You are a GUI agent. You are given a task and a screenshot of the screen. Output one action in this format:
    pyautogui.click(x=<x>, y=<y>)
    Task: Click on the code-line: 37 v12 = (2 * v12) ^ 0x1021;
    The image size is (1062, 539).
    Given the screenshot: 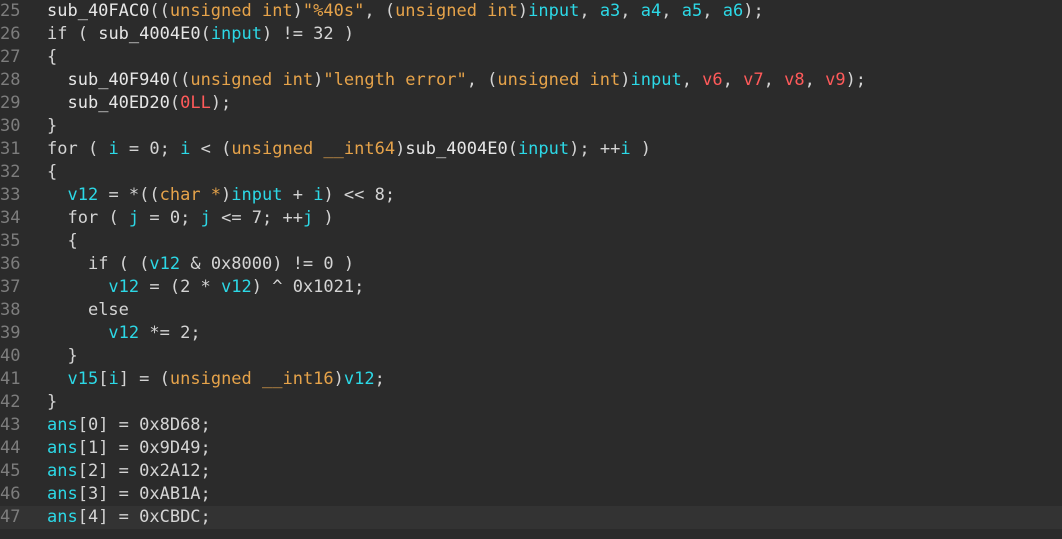 What is the action you would take?
    pyautogui.click(x=531, y=287)
    